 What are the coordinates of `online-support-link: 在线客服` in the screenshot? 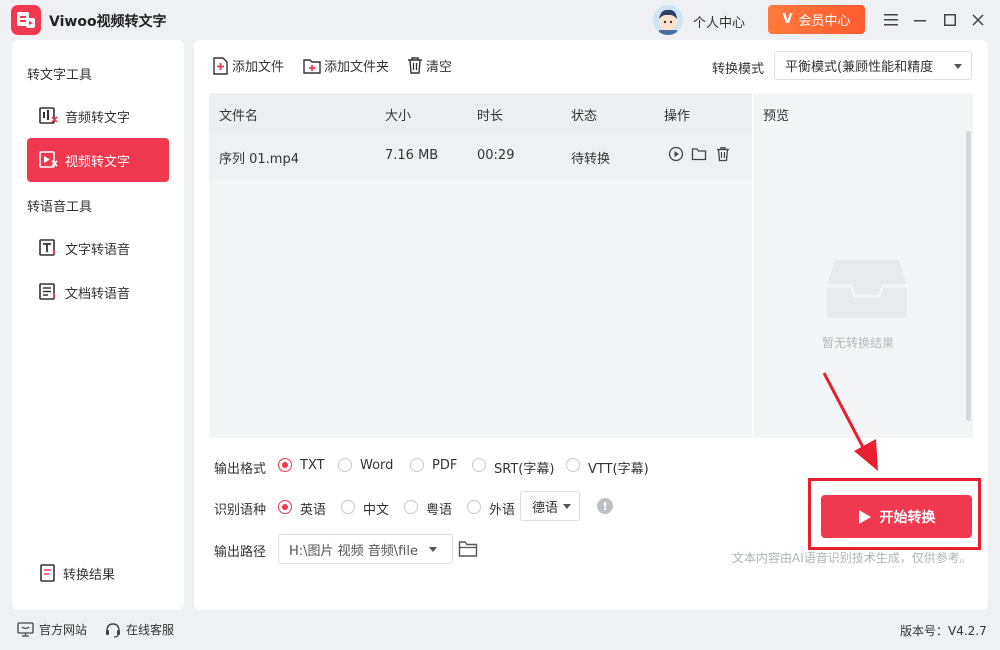 It's located at (139, 629).